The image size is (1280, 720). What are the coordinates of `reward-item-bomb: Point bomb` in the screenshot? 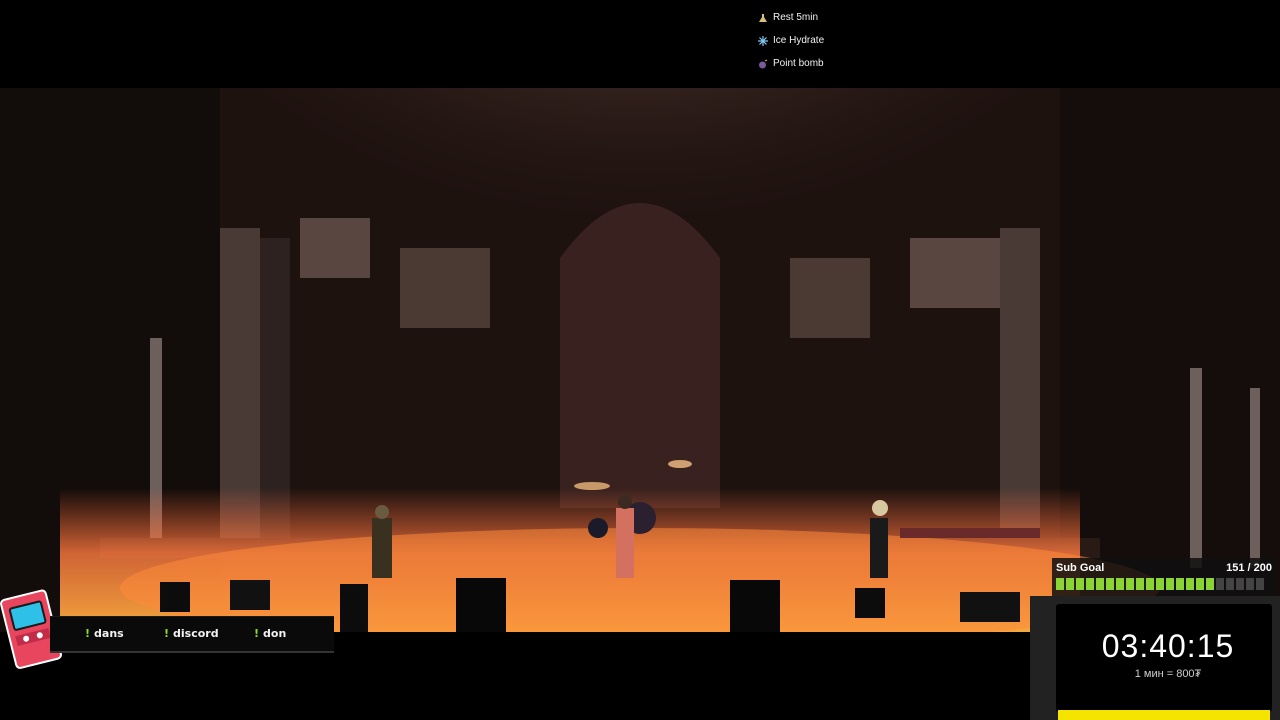 It's located at (791, 63).